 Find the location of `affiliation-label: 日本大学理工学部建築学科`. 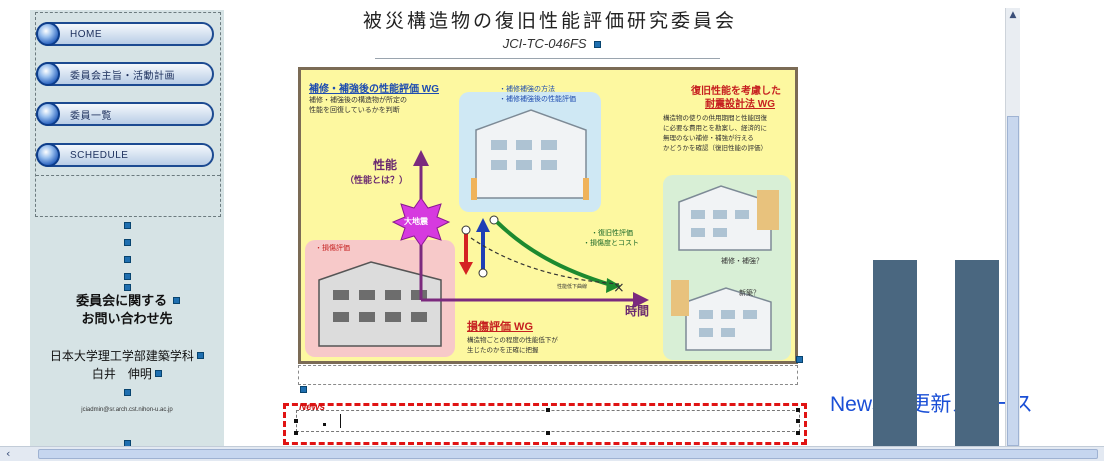

affiliation-label: 日本大学理工学部建築学科 is located at coordinates (121, 356).